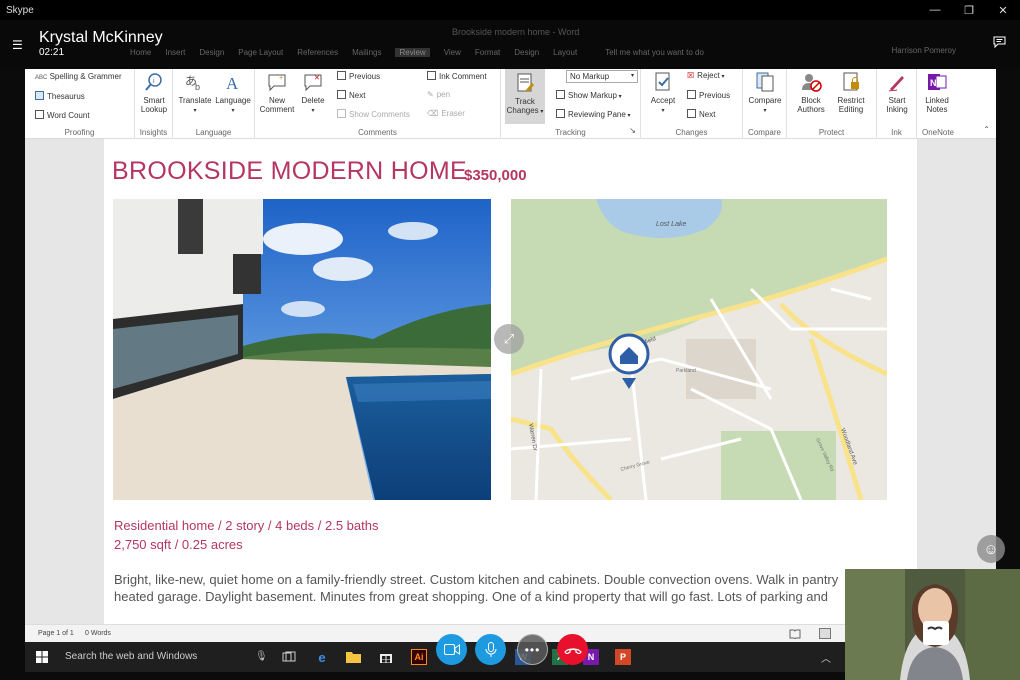 This screenshot has height=680, width=1020. Describe the element at coordinates (412, 52) in the screenshot. I see `tab-review: Review` at that location.